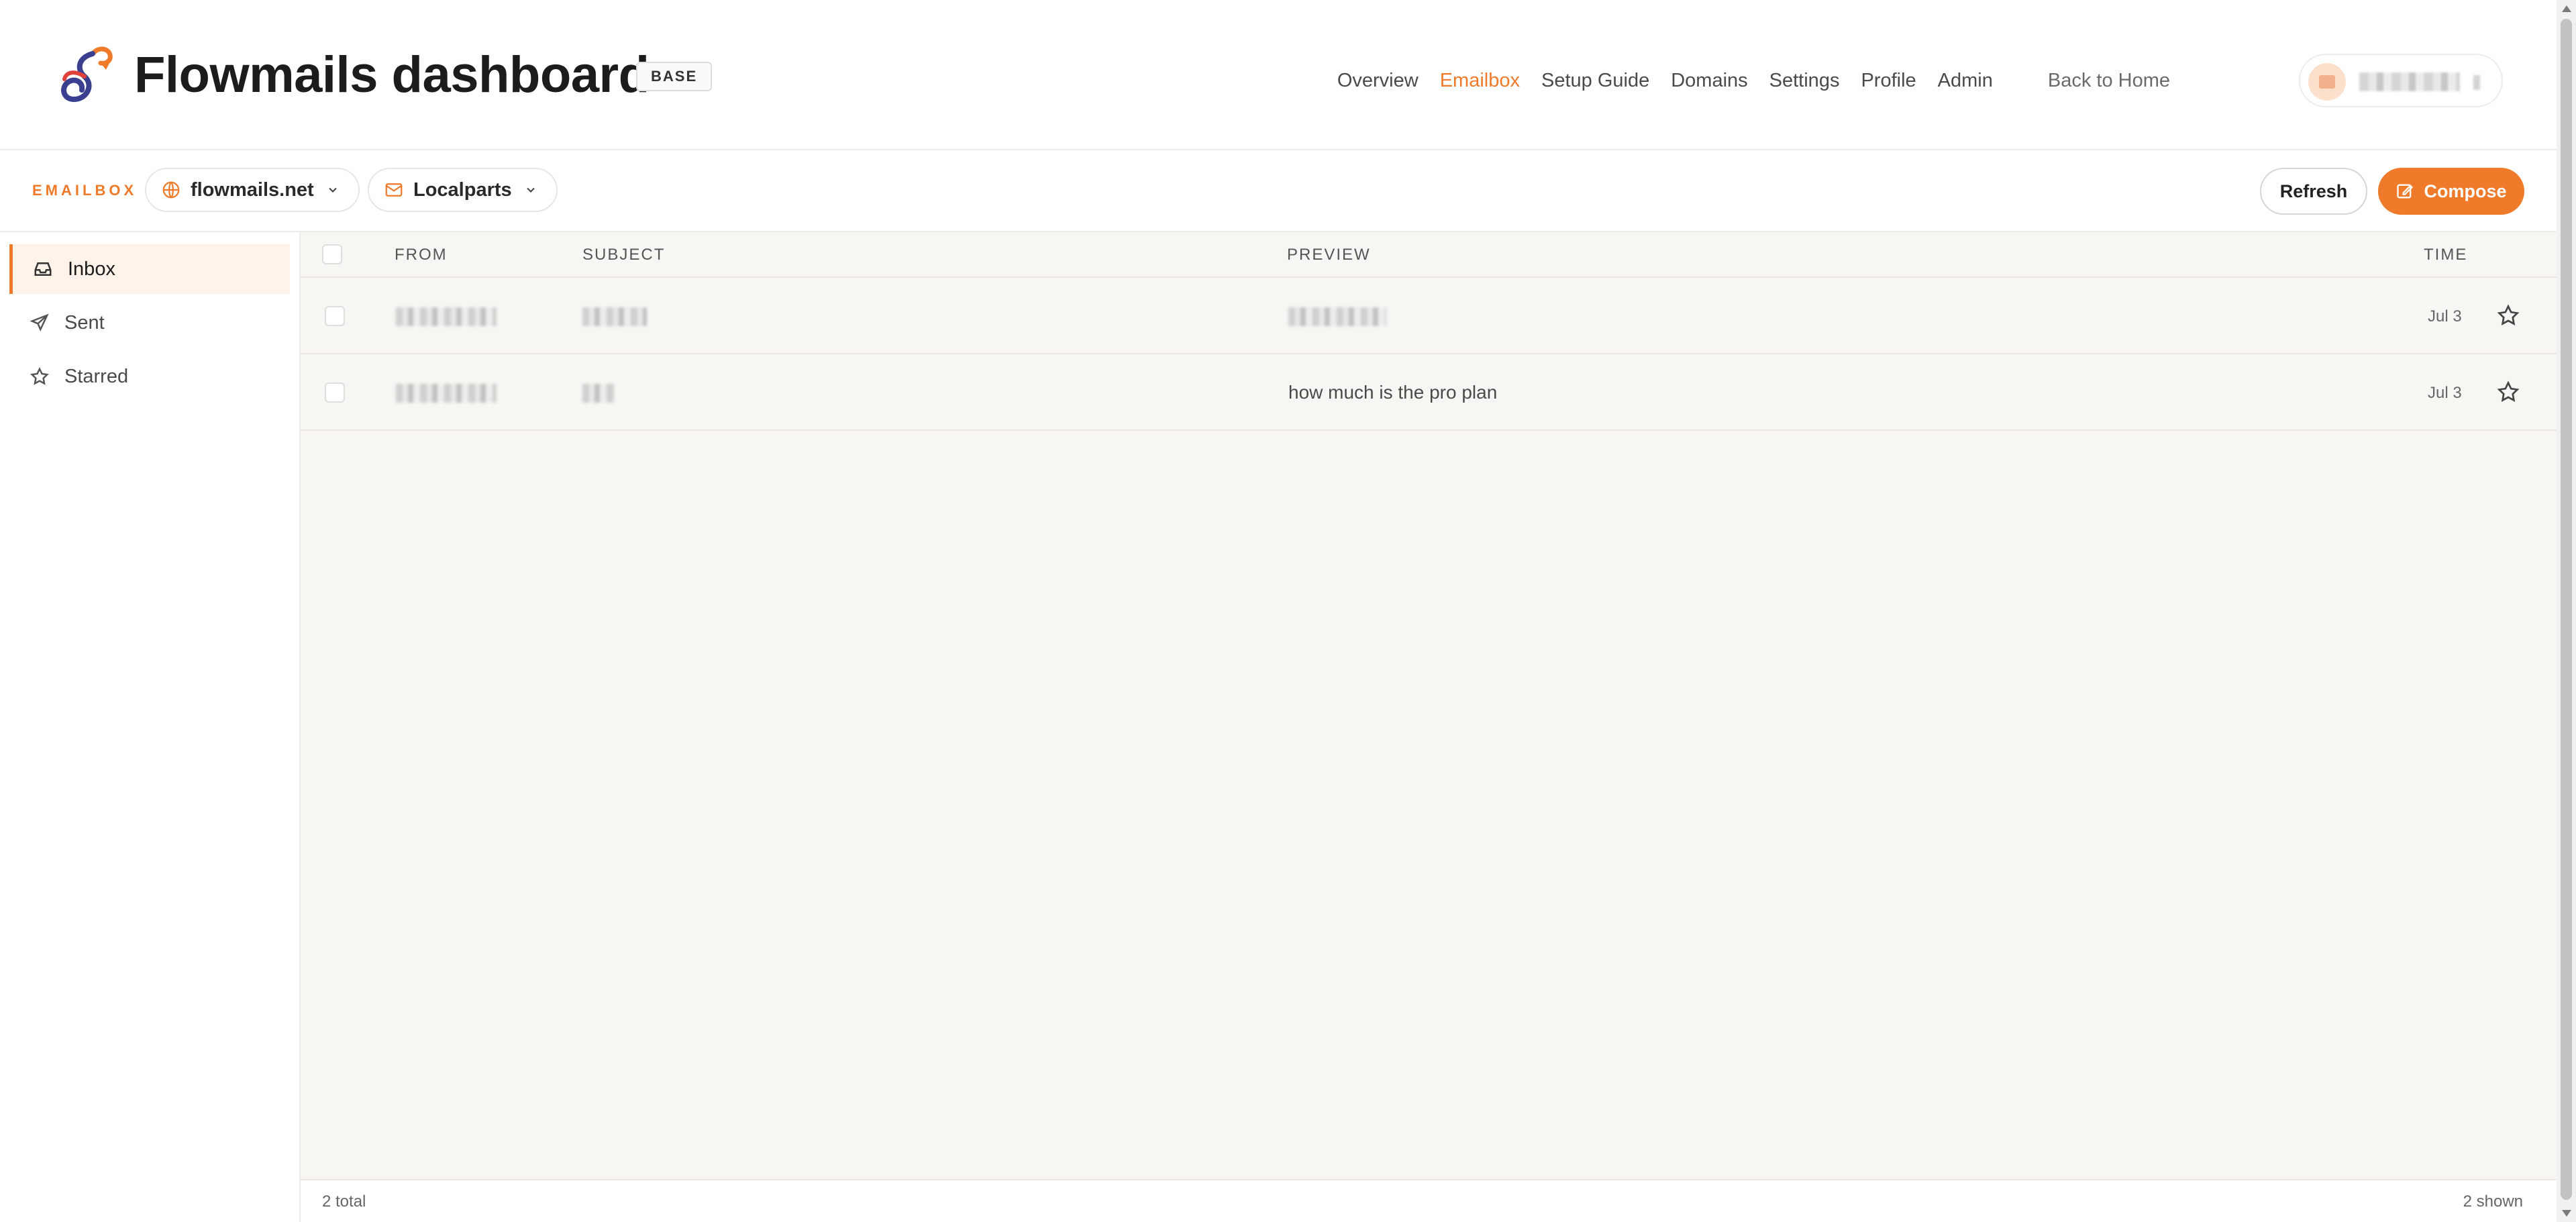 The image size is (2576, 1222). Describe the element at coordinates (2493, 1201) in the screenshot. I see `shown-count: 2 shown` at that location.